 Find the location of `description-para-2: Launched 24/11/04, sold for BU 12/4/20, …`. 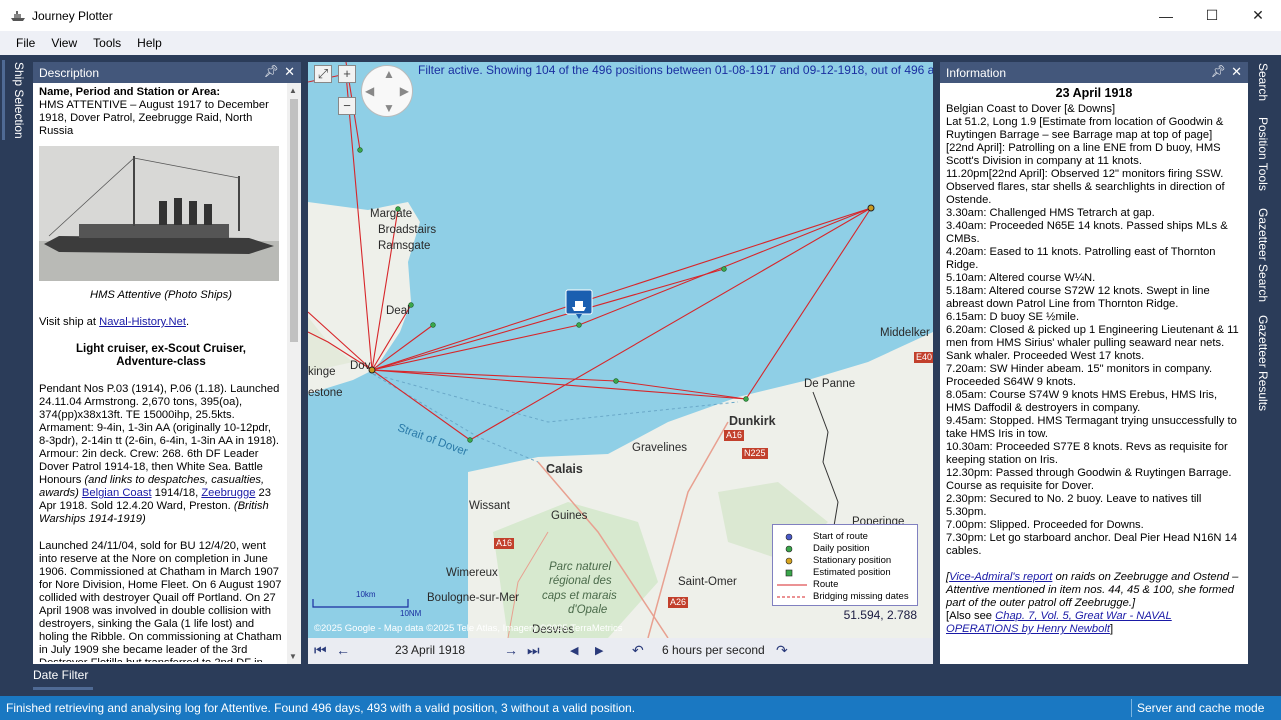

description-para-2: Launched 24/11/04, sold for BU 12/4/20, … is located at coordinates (160, 601).